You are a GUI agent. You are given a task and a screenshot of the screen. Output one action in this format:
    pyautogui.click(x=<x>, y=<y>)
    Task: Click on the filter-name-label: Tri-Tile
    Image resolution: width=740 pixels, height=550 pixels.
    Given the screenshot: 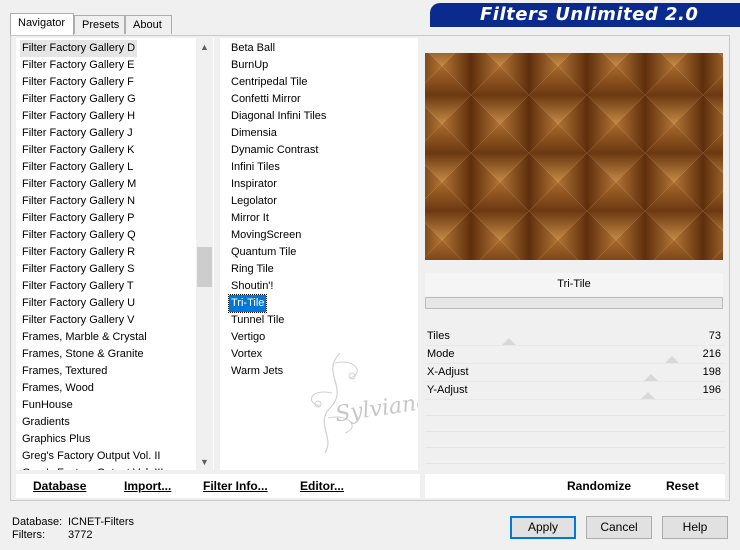 What is the action you would take?
    pyautogui.click(x=574, y=284)
    